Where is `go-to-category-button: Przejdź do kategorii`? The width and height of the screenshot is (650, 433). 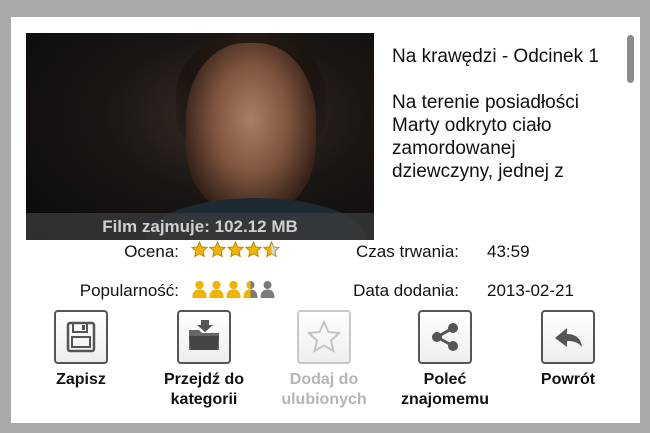 go-to-category-button: Przejdź do kategorii is located at coordinates (204, 360).